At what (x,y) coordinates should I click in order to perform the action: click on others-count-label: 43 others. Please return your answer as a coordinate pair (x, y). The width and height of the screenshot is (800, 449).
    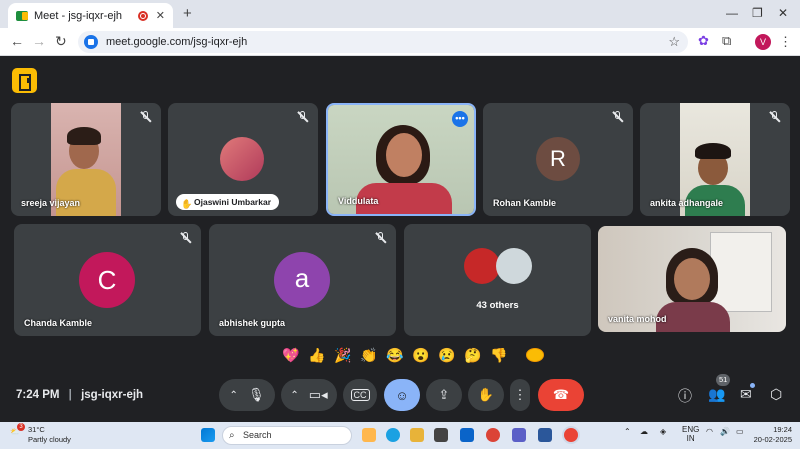
    Looking at the image, I should click on (497, 305).